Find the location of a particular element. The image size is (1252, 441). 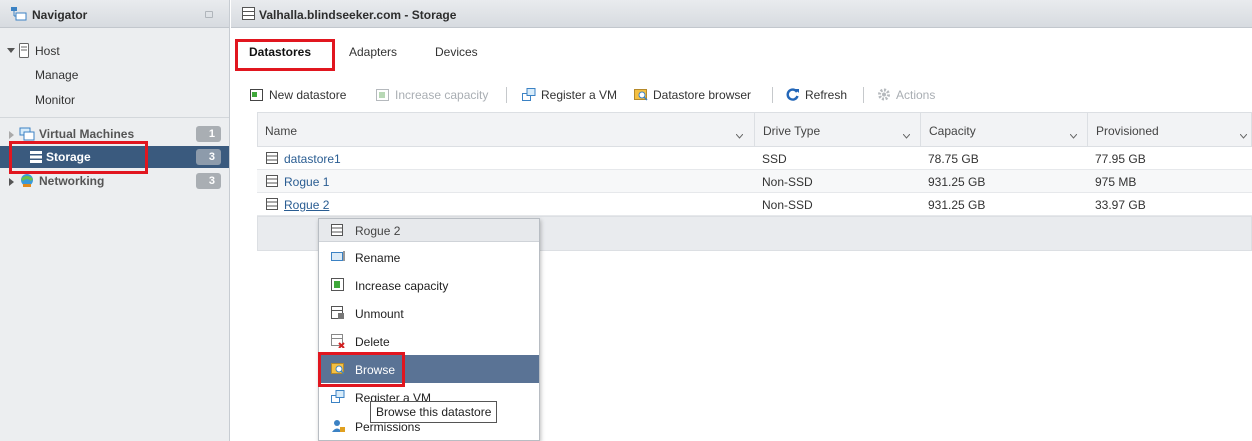

register-vm-button: Register a VM is located at coordinates (569, 95).